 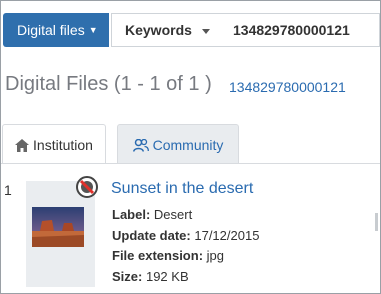 What do you see at coordinates (8, 190) in the screenshot?
I see `result-number: 1` at bounding box center [8, 190].